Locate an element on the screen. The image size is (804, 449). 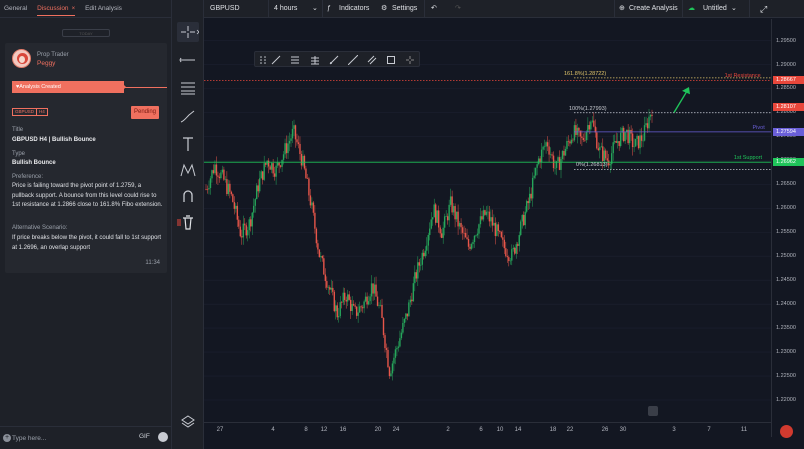
x-tick-label: 2 is located at coordinates (448, 430).